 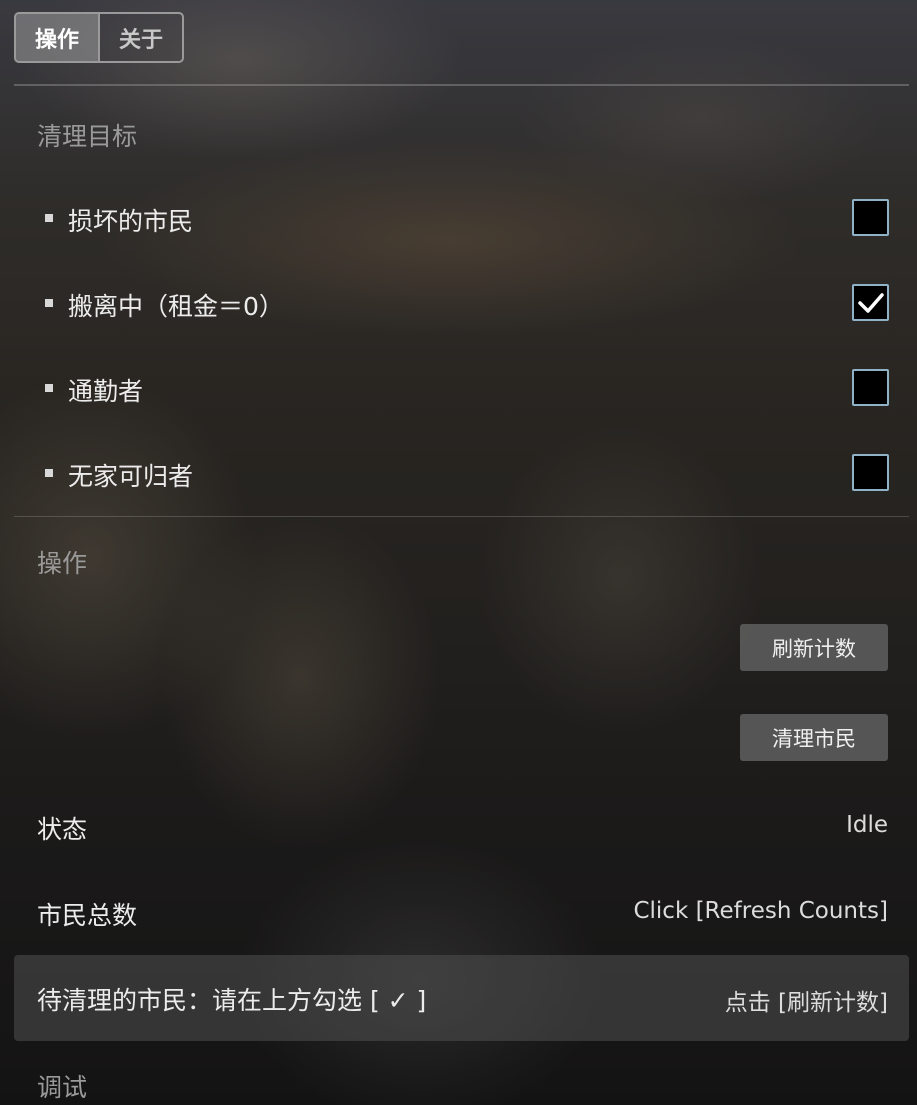 I want to click on option-label: 通勤者, so click(x=106, y=391).